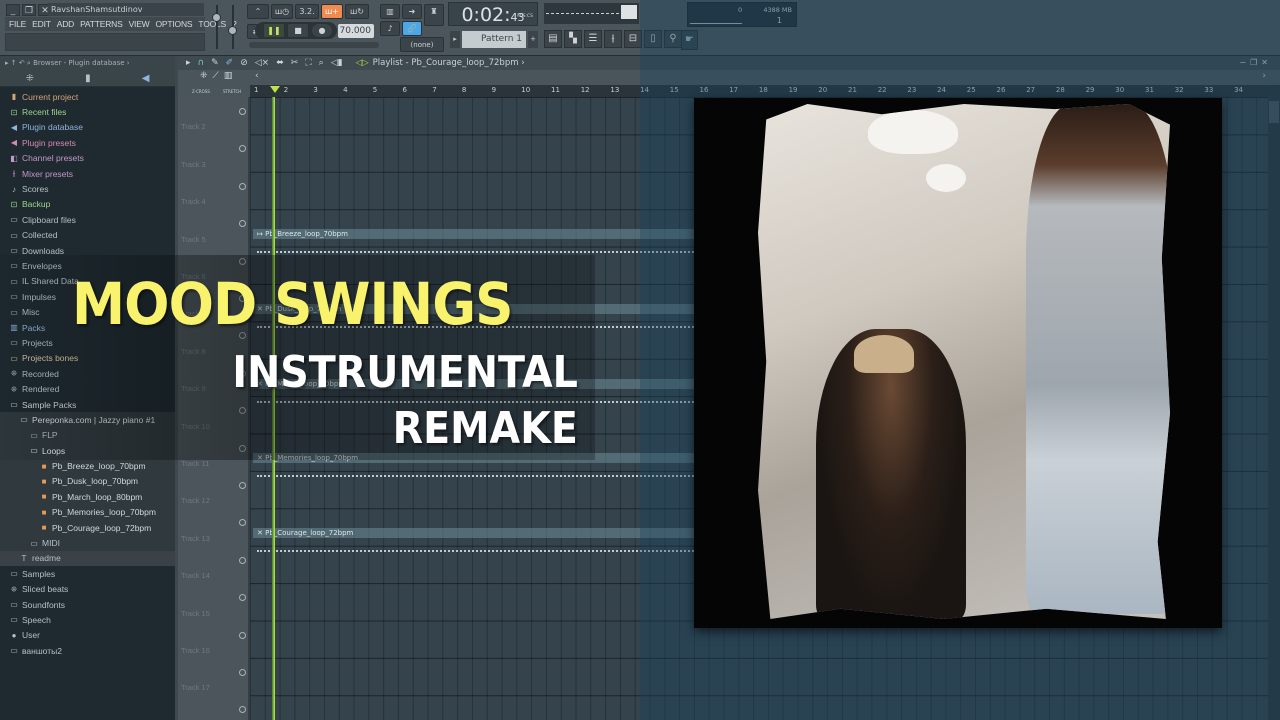  What do you see at coordinates (232, 30) in the screenshot?
I see `master-pitch-slider` at bounding box center [232, 30].